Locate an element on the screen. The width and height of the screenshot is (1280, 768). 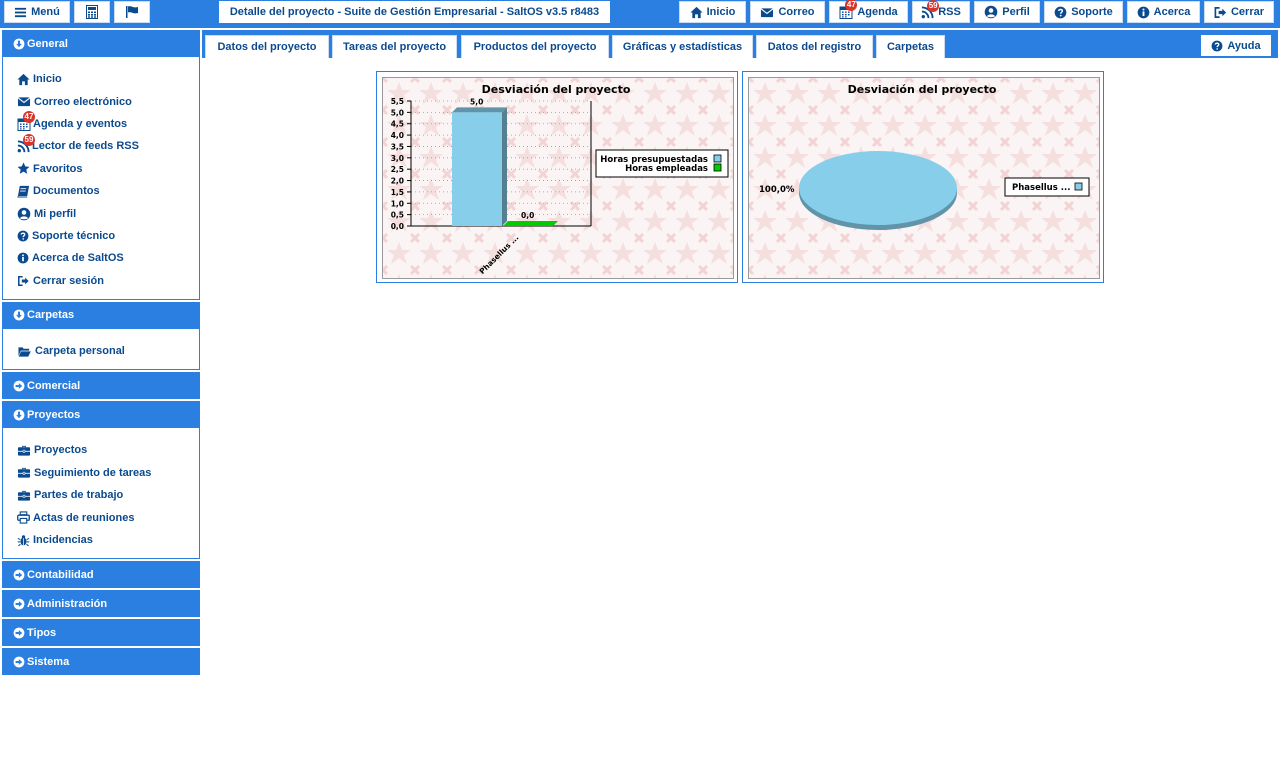
sidebar-item-seguimiento: Seguimiento de tareas is located at coordinates (108, 473).